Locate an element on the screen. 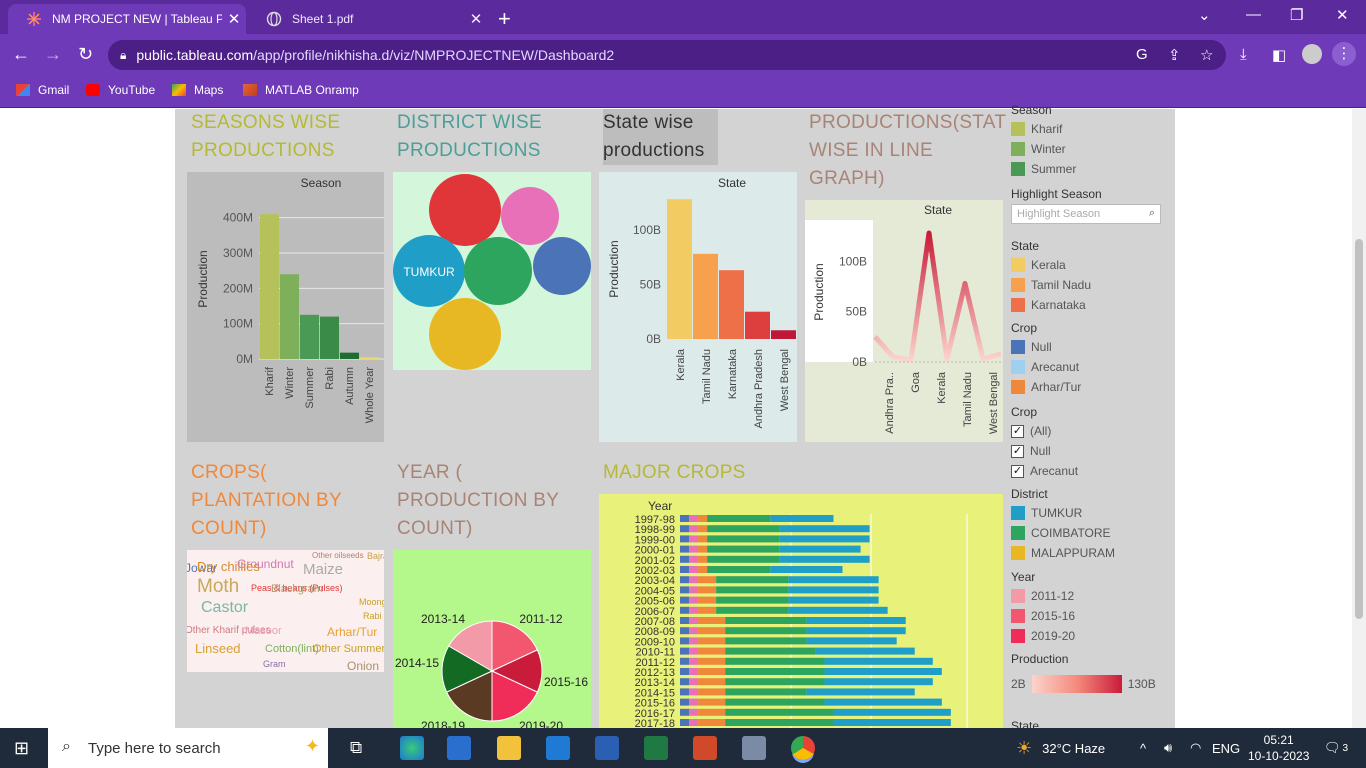 Image resolution: width=1366 pixels, height=768 pixels. word-icon is located at coordinates (607, 748).